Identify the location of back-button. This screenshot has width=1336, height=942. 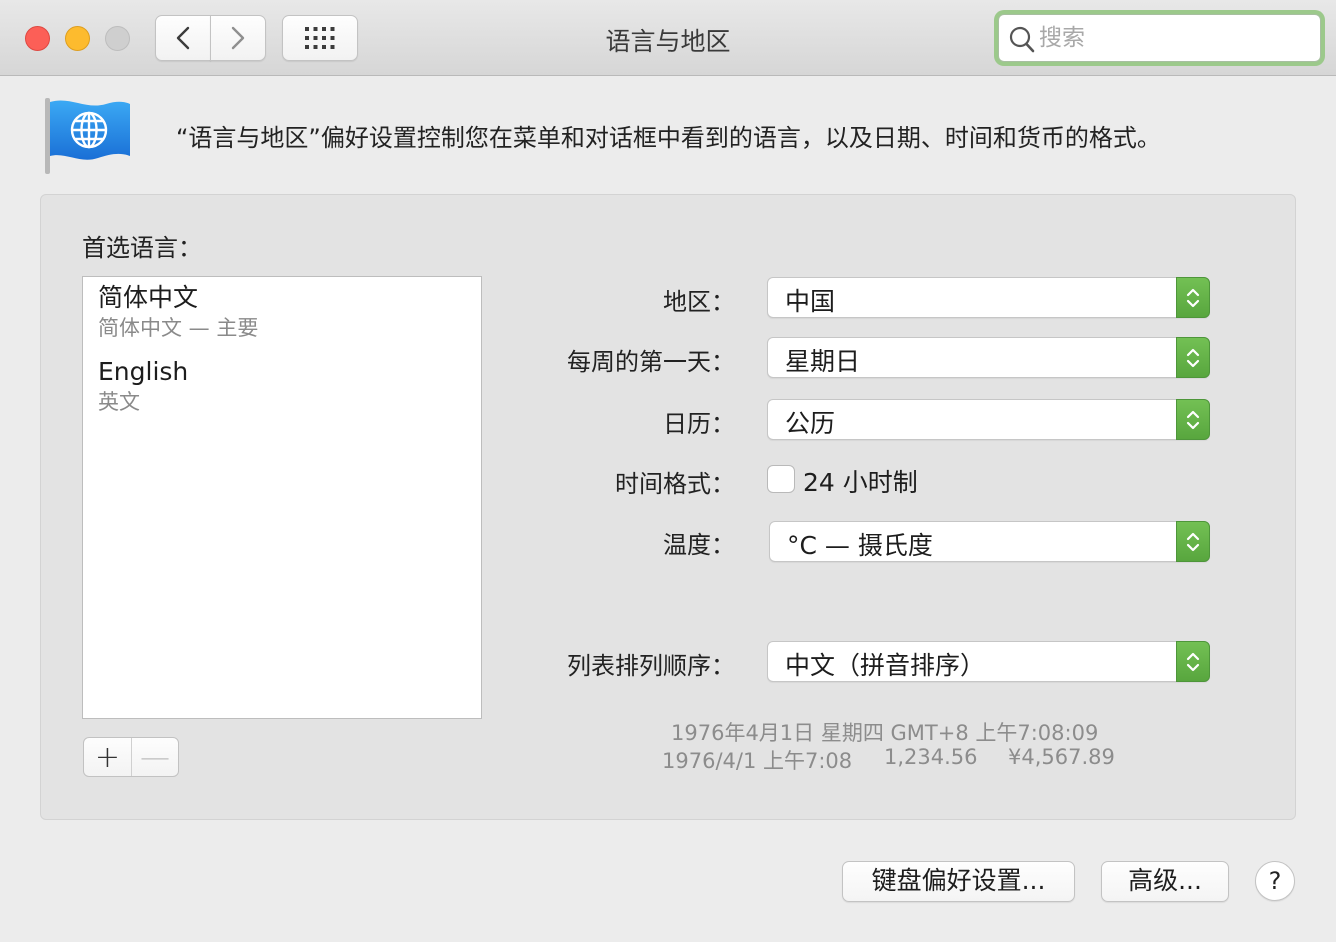
(183, 38).